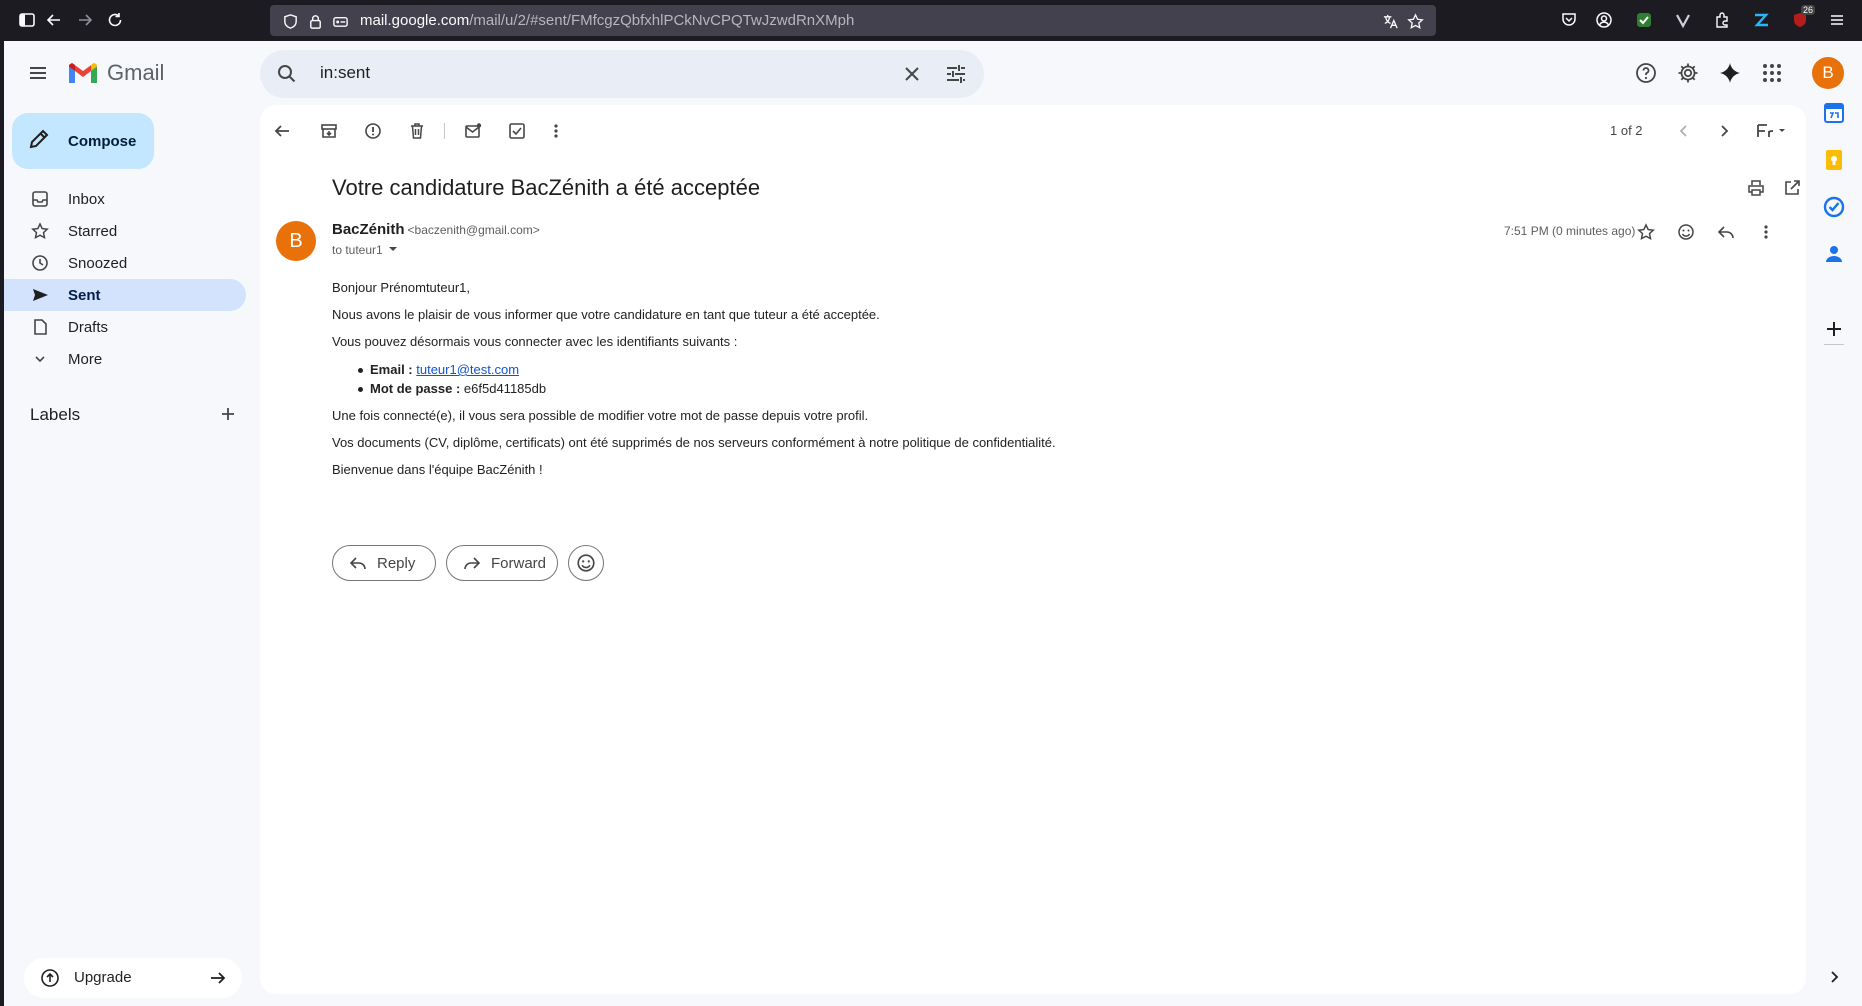  I want to click on sidebar-item-sent: Sent, so click(125, 295).